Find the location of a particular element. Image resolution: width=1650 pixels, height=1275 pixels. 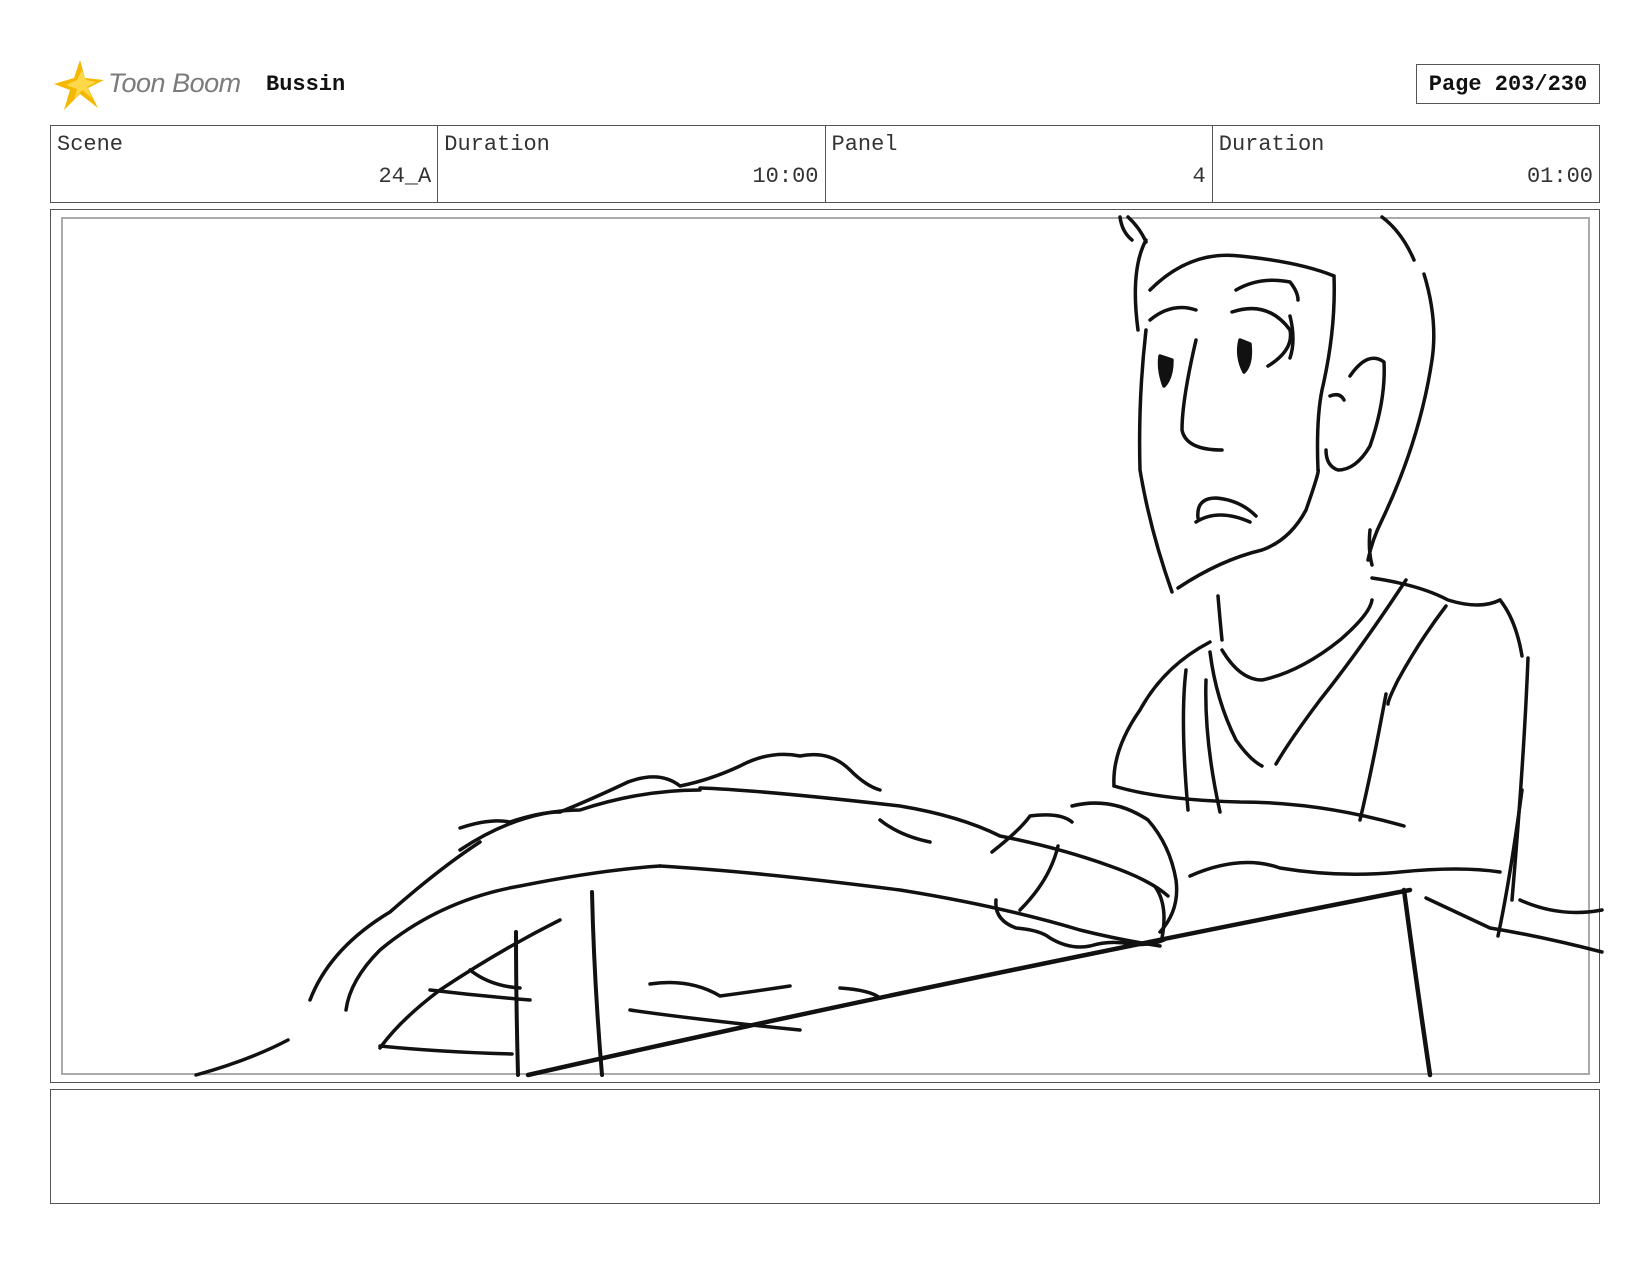

sketch-sofa-top-bumps is located at coordinates (754, 772).